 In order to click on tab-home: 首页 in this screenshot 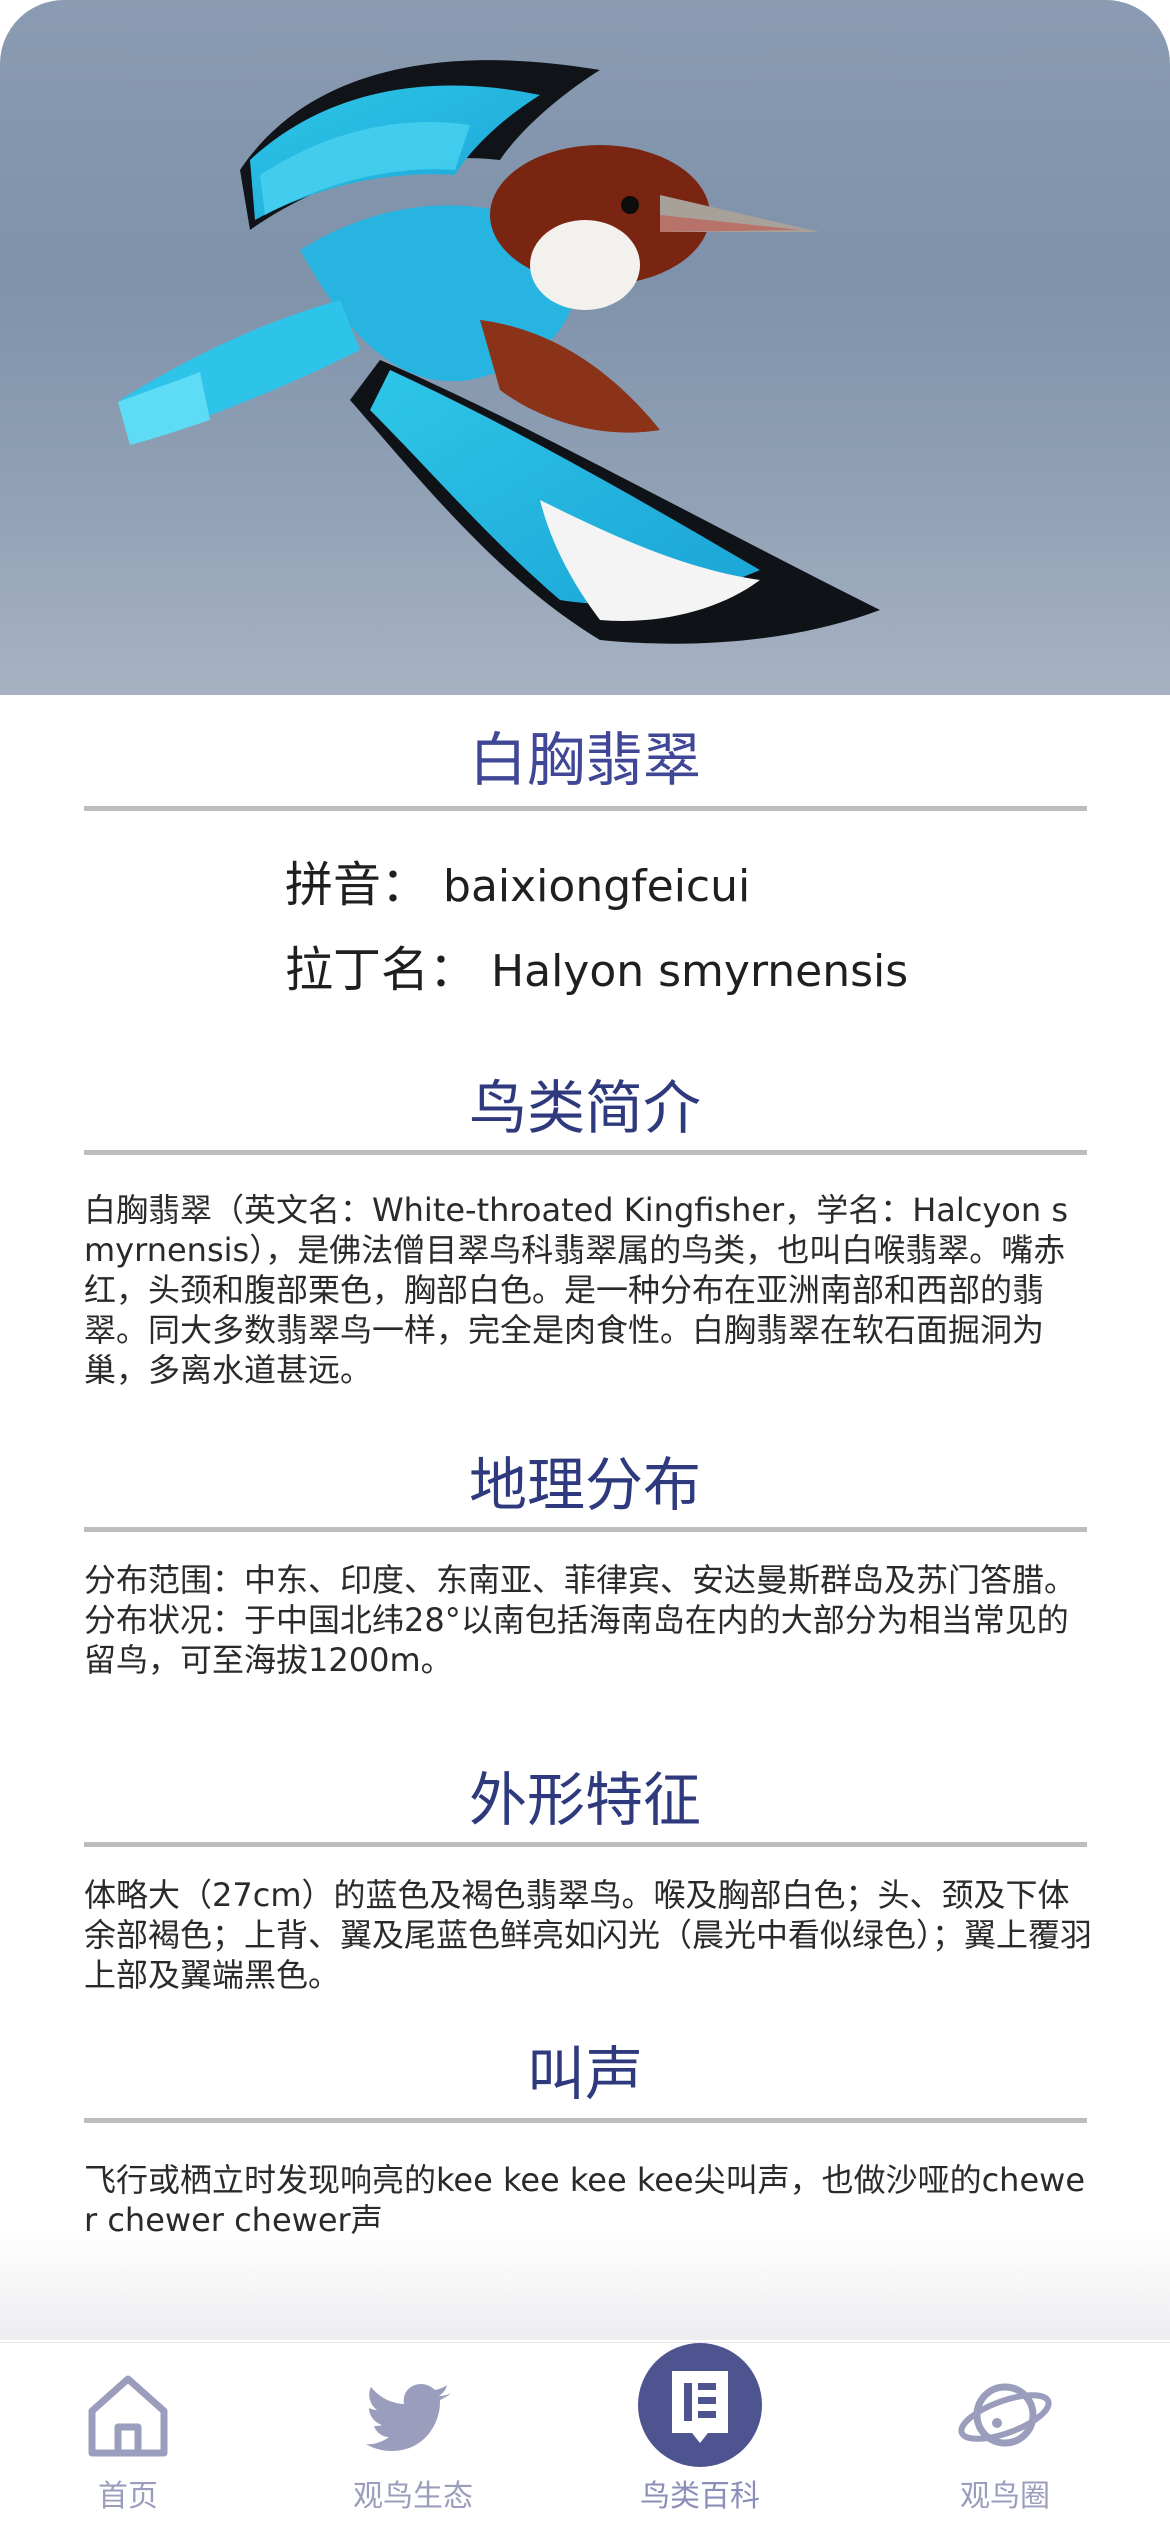, I will do `click(128, 2438)`.